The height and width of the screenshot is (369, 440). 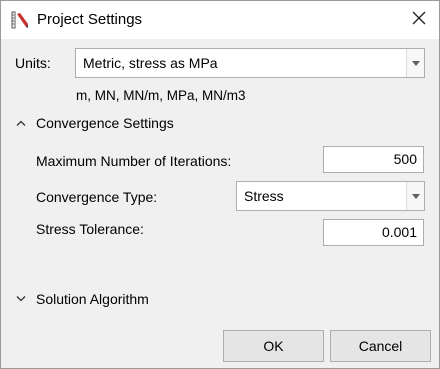 I want to click on convergence-settings-header: Convergence Settings, so click(x=94, y=123).